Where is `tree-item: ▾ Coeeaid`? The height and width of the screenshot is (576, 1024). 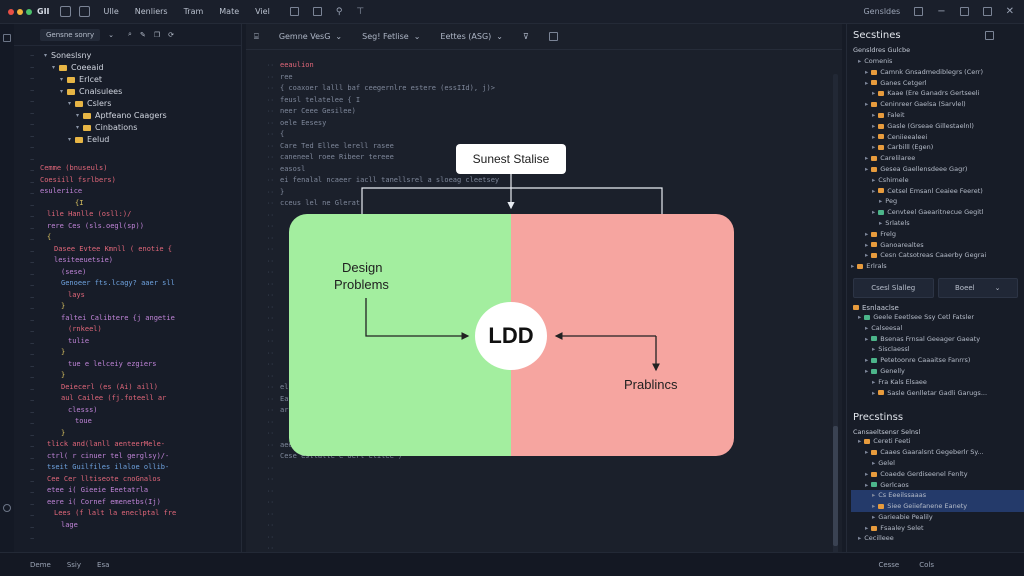 tree-item: ▾ Coeeaid is located at coordinates (142, 68).